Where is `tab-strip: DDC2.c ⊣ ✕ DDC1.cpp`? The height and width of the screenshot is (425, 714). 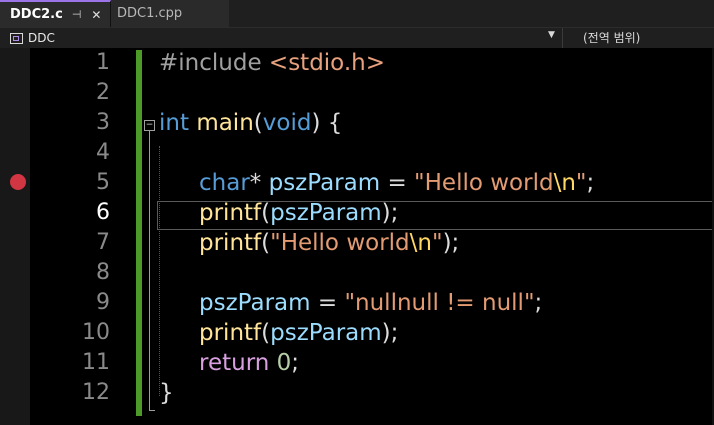 tab-strip: DDC2.c ⊣ ✕ DDC1.cpp is located at coordinates (357, 13).